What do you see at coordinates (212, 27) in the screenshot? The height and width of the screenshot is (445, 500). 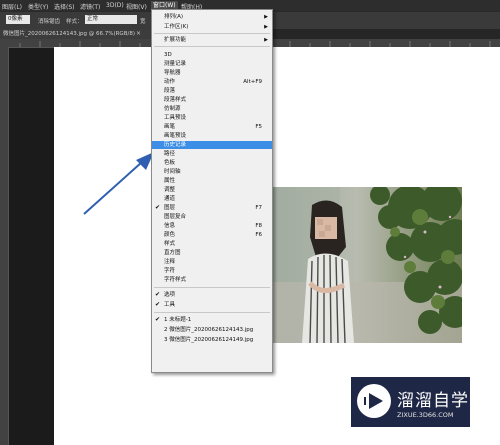 I see `menu-item-workspace: 工作区(K) ▶` at bounding box center [212, 27].